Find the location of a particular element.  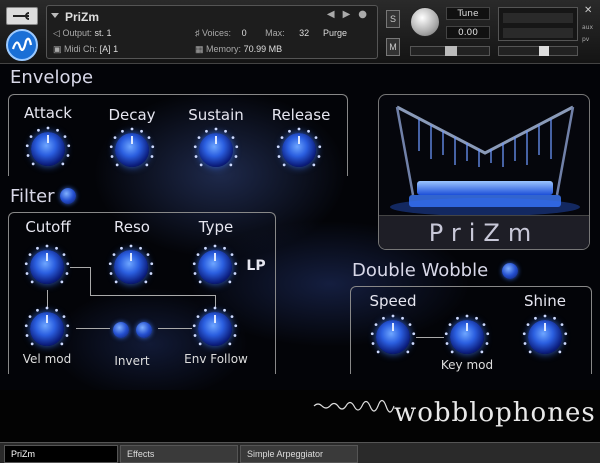

speed-knob is located at coordinates (393, 337).